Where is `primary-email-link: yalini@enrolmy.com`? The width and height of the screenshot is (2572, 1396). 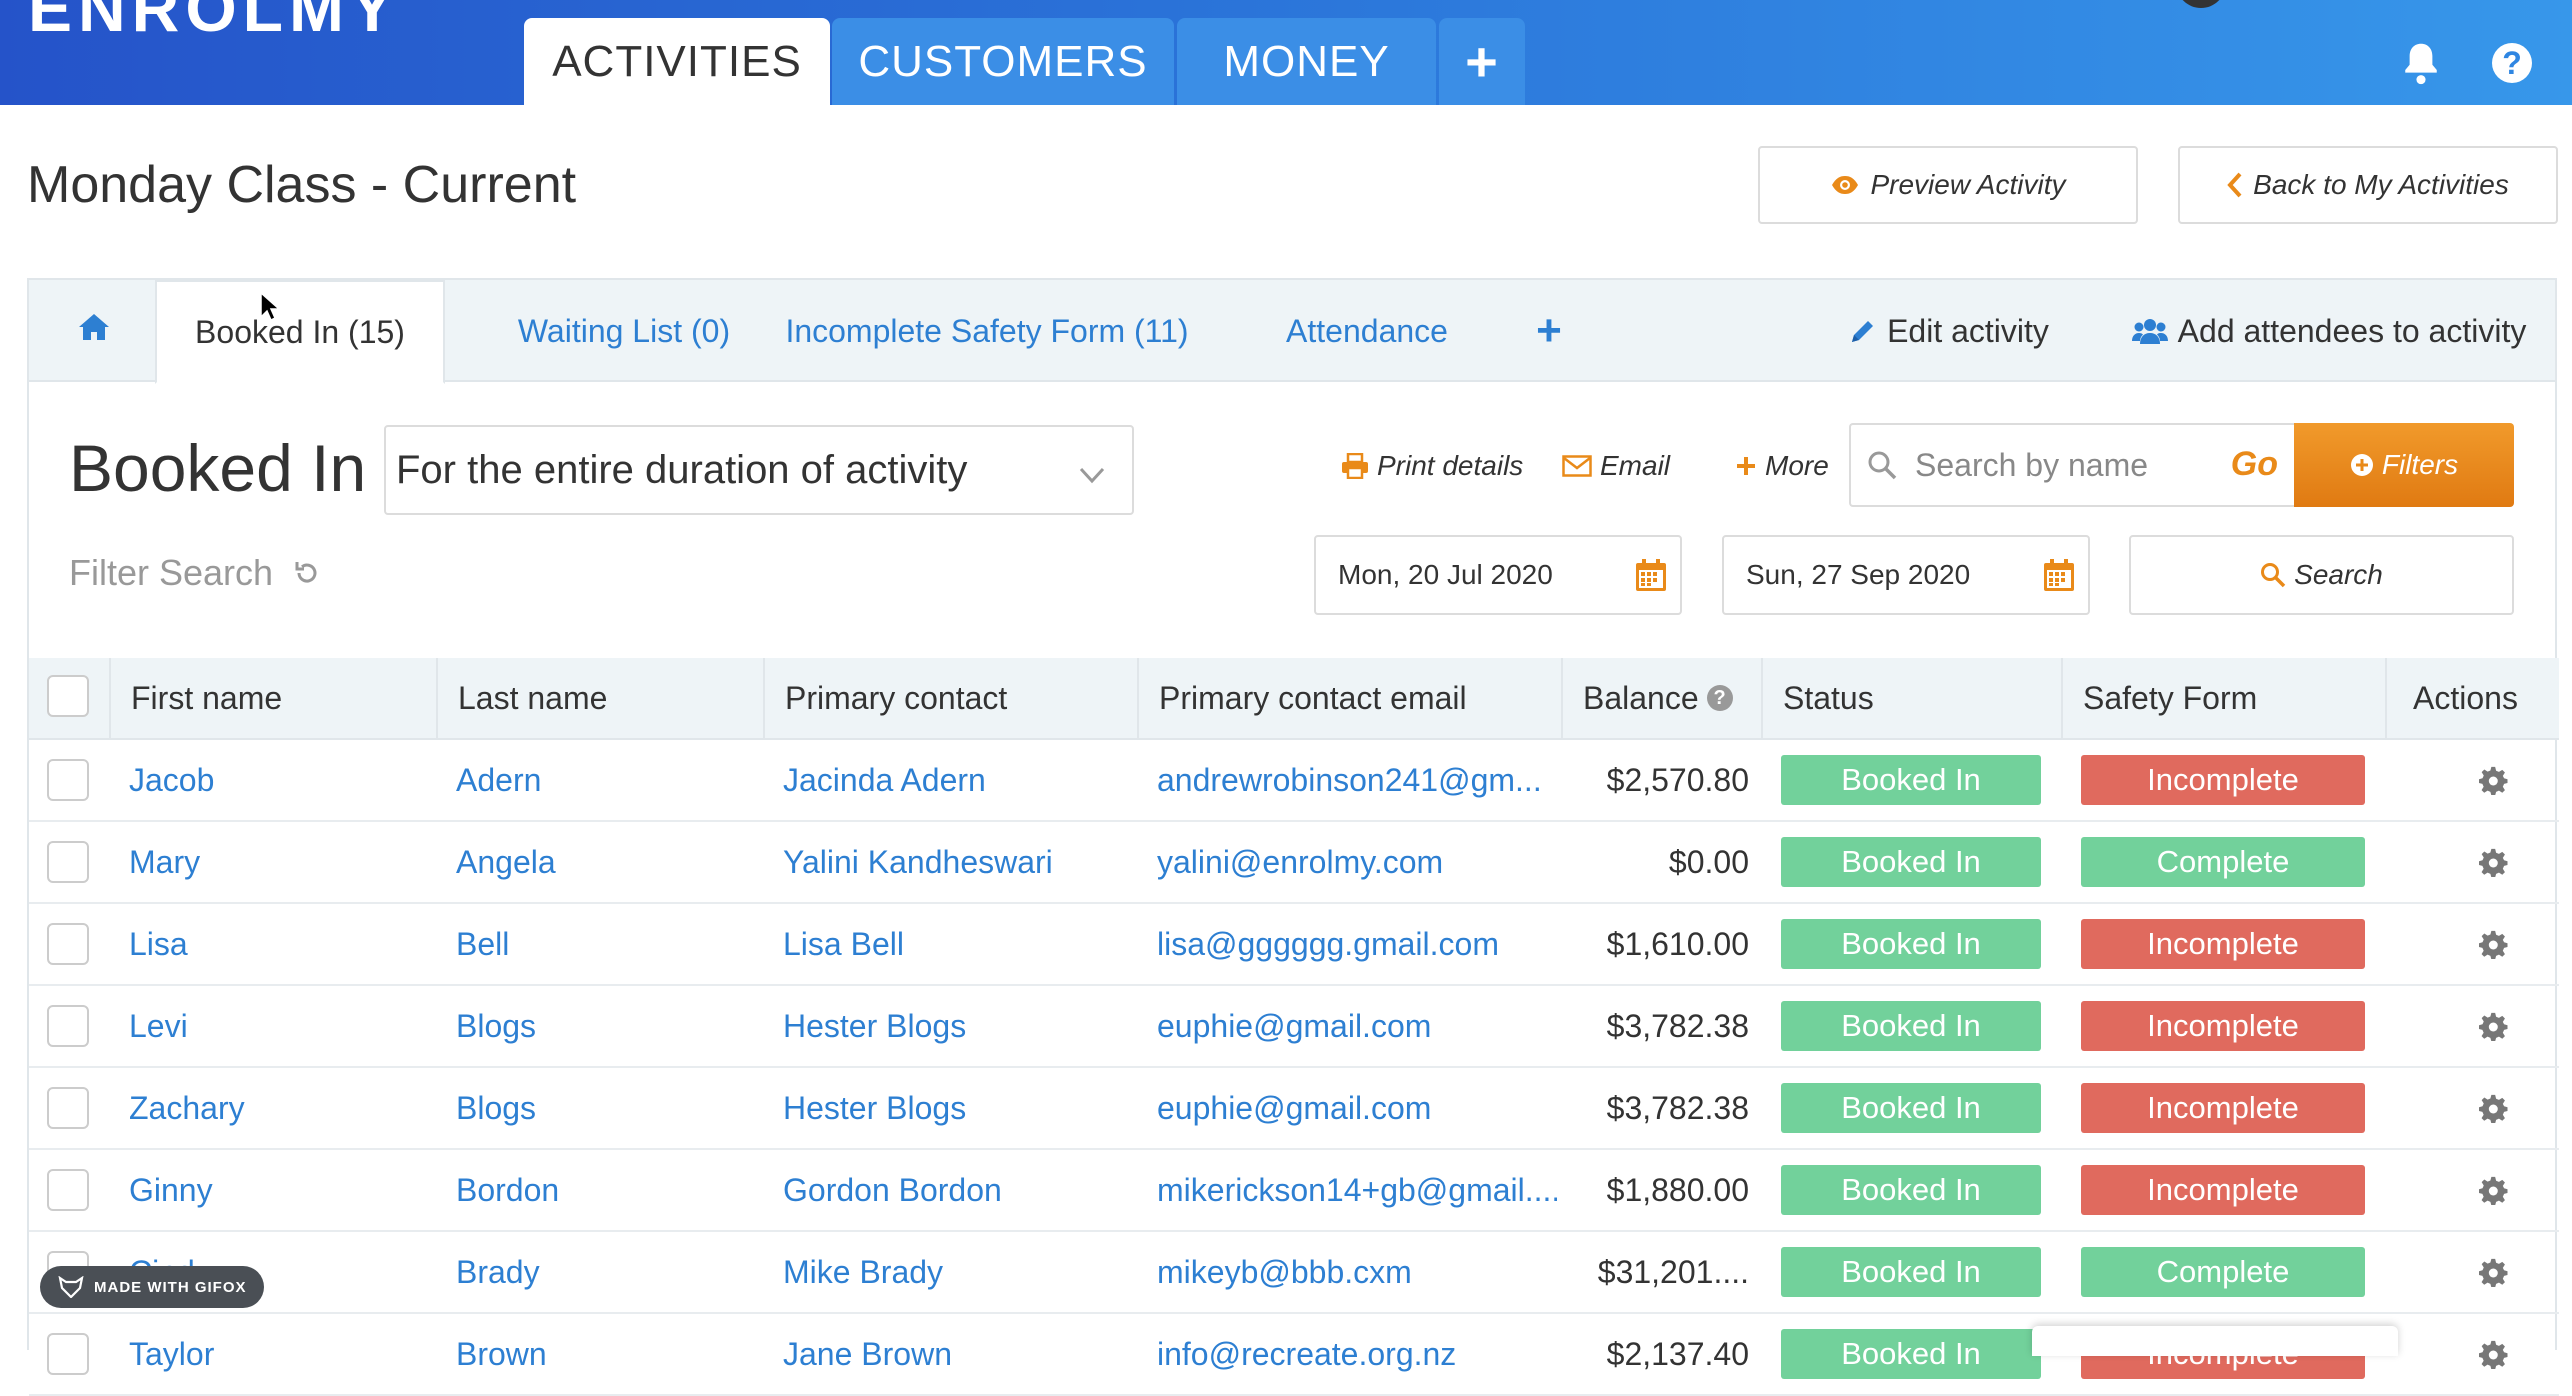
primary-email-link: yalini@enrolmy.com is located at coordinates (1357, 862).